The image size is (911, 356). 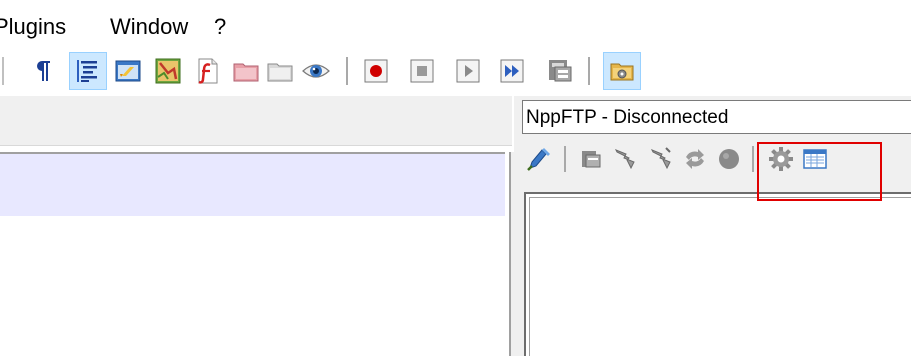 I want to click on save-macro-icon, so click(x=560, y=71).